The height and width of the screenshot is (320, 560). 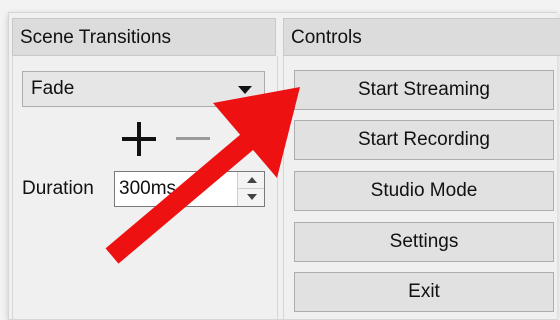 What do you see at coordinates (193, 139) in the screenshot?
I see `remove-transition-button` at bounding box center [193, 139].